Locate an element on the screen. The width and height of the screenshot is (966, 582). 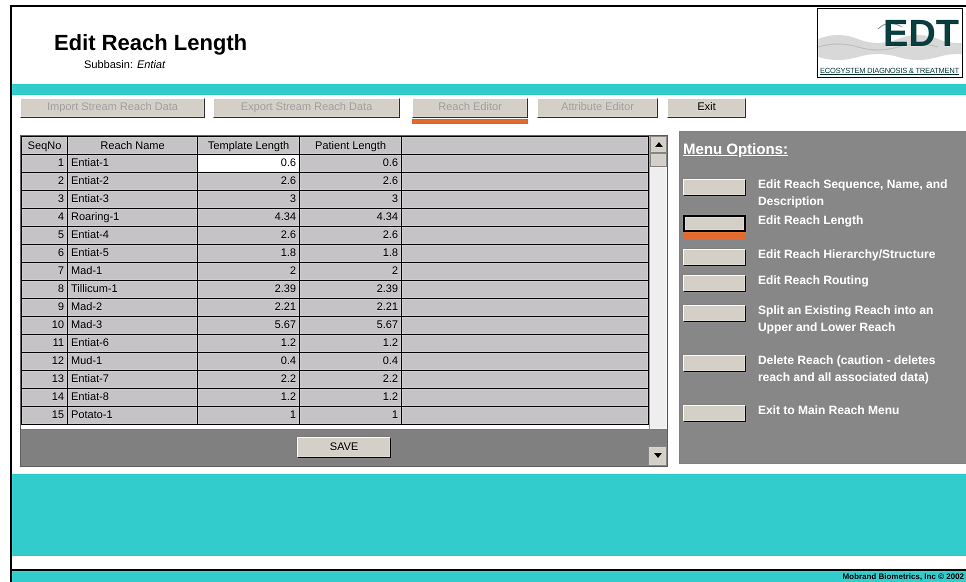
table-cell: Entiat-5 is located at coordinates (133, 253).